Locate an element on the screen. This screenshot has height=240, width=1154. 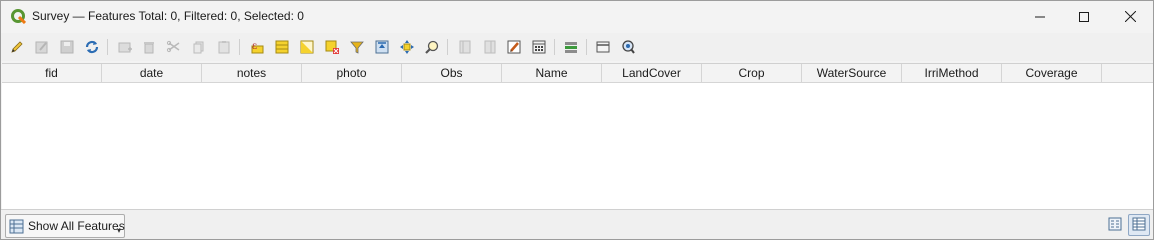
dock-table-icon is located at coordinates (628, 47).